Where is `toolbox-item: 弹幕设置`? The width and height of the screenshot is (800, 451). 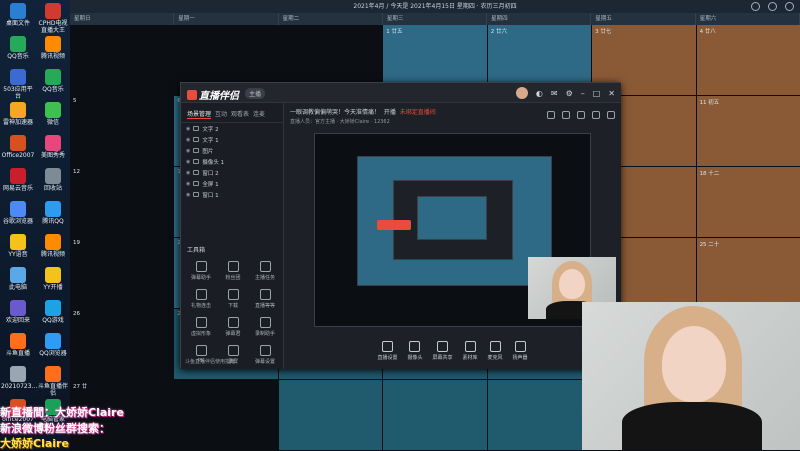 toolbox-item: 弹幕设置 is located at coordinates (265, 355).